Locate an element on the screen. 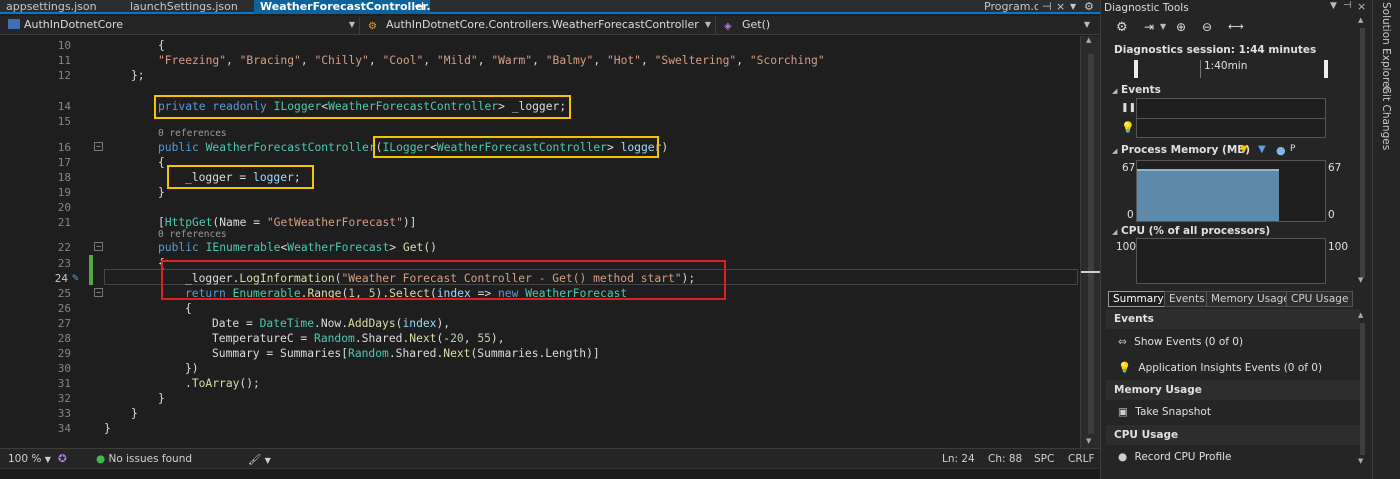 This screenshot has height=479, width=1400. issues-label: No issues found is located at coordinates (150, 459).